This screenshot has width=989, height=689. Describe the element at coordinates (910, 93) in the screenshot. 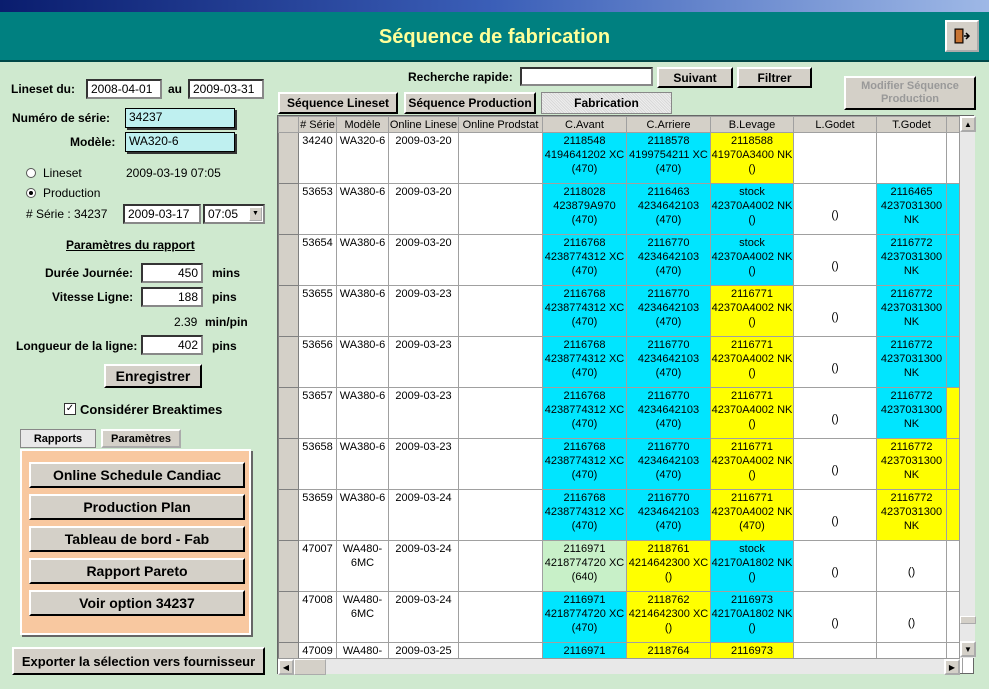

I see `modify-sequence-button: Modifier Séquence Production` at that location.